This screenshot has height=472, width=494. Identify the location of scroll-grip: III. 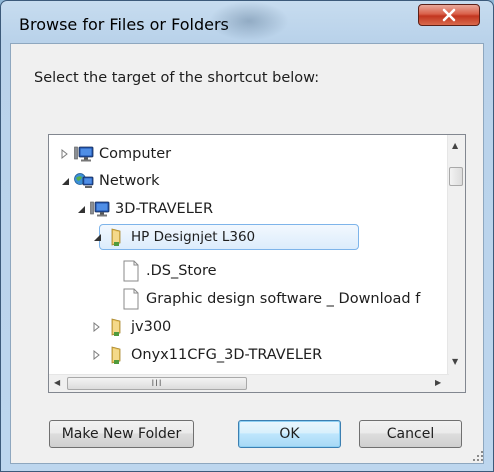
(157, 383).